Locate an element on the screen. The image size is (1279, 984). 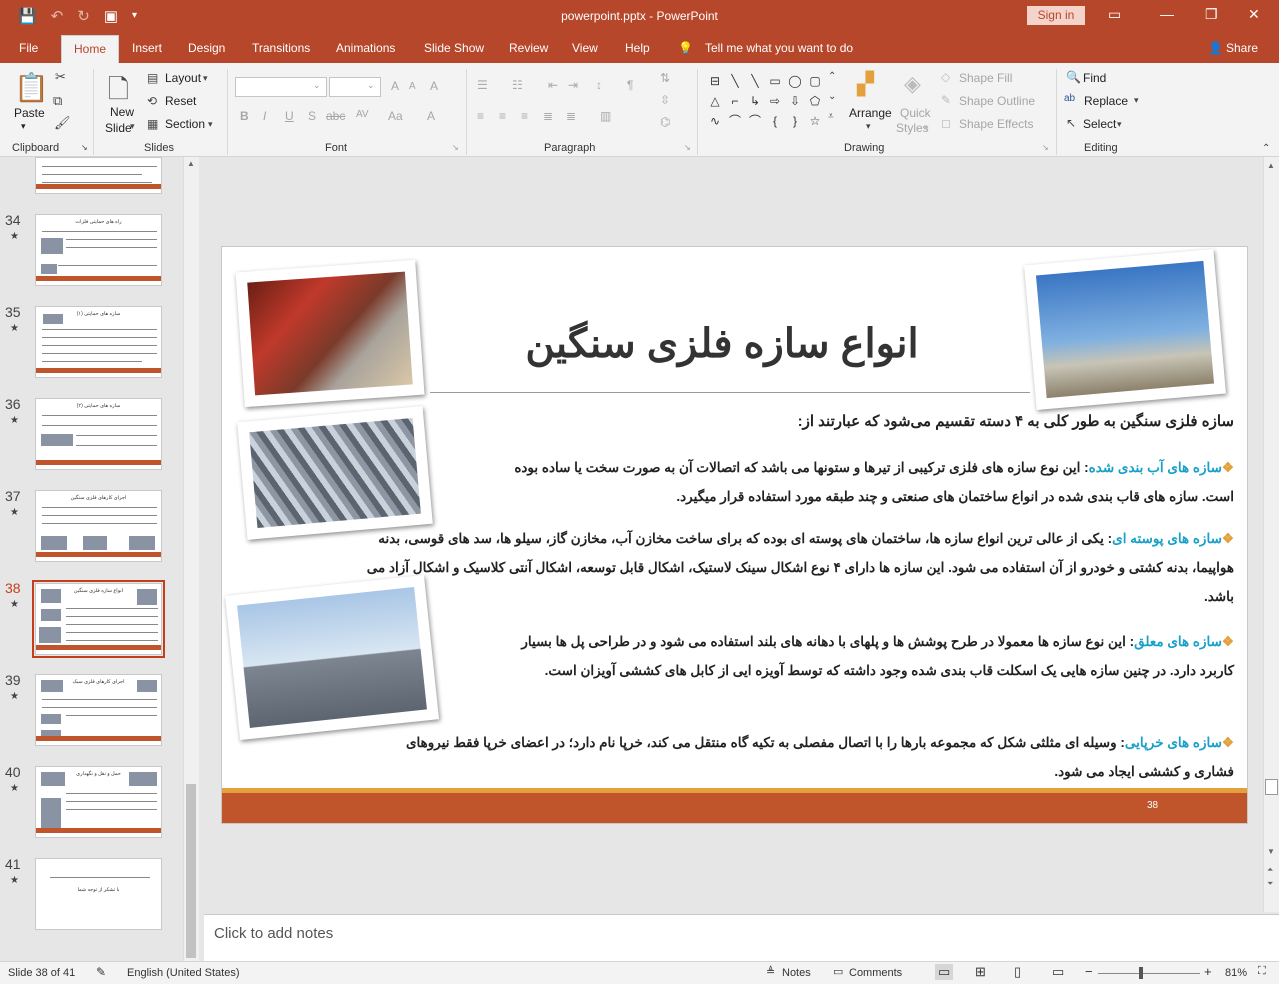
comments-icon: ▭ is located at coordinates (838, 971).